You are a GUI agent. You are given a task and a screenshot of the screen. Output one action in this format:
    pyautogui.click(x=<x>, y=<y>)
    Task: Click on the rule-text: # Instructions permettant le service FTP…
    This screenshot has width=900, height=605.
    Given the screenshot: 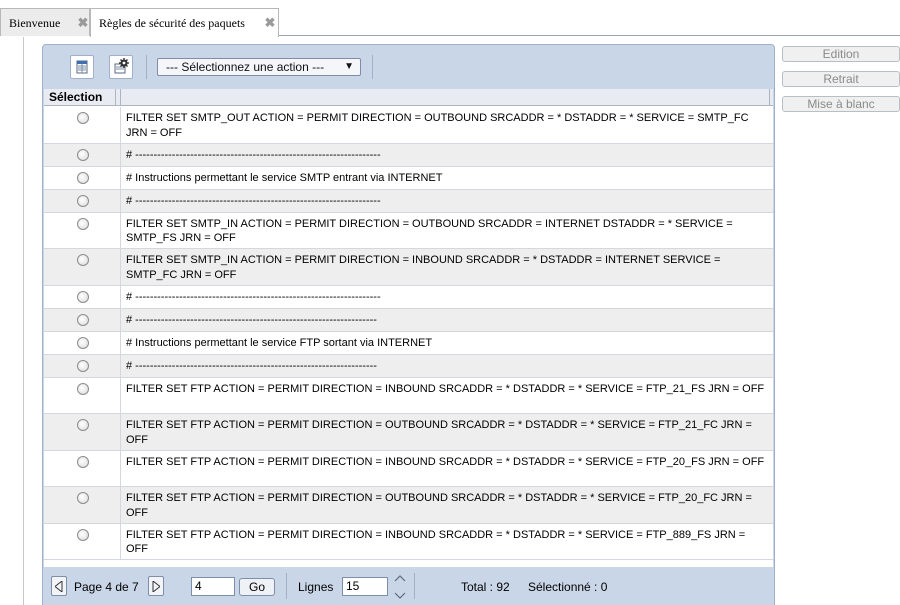 What is the action you would take?
    pyautogui.click(x=446, y=342)
    